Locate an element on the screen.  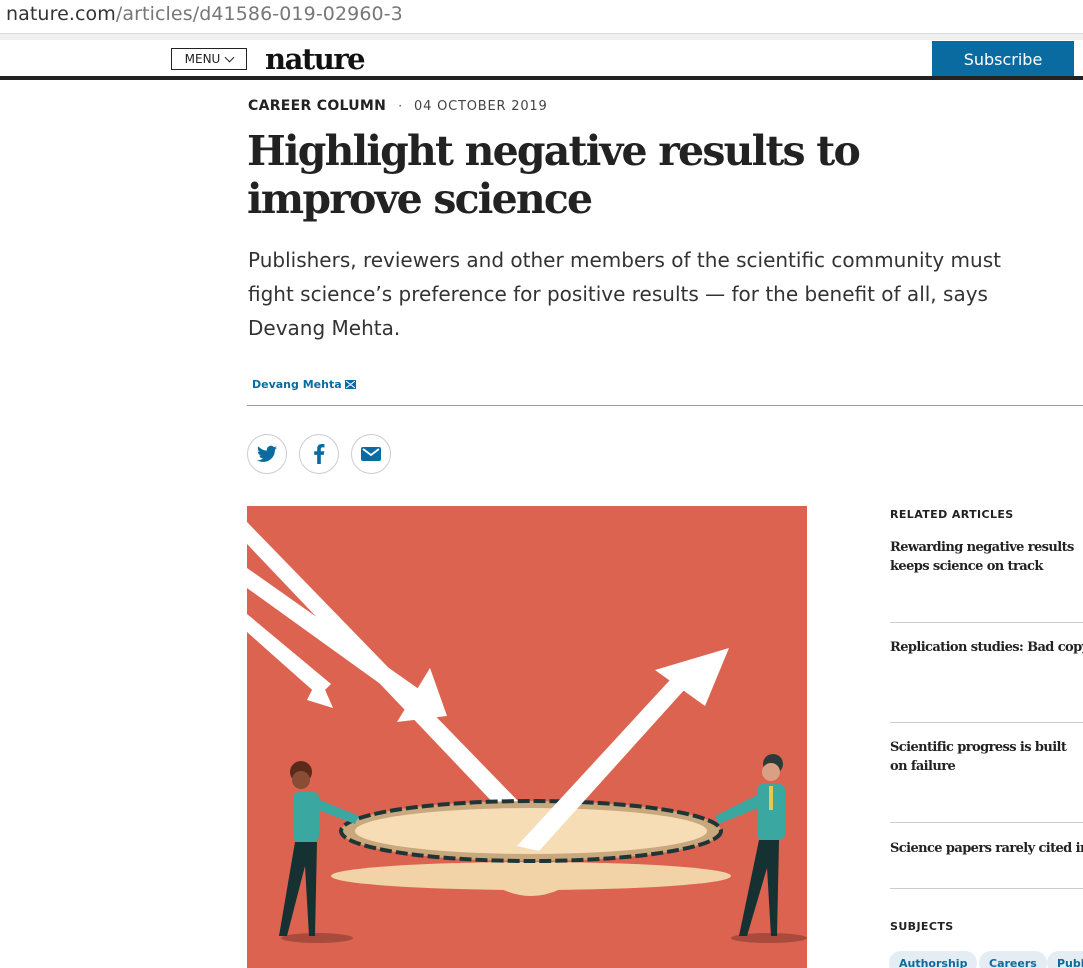
subject-tag: Authorship is located at coordinates (933, 959).